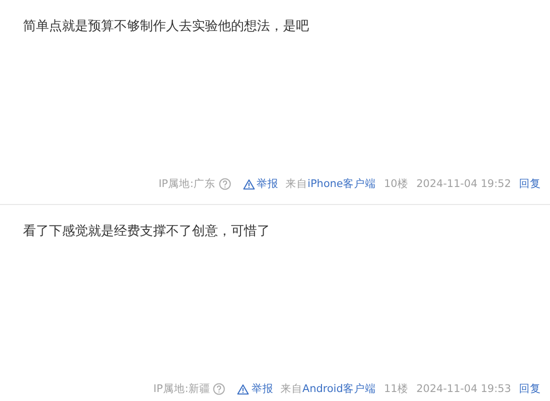  What do you see at coordinates (147, 232) in the screenshot?
I see `post-text: 看了下感觉就是经费支撑不了创意，可惜了` at bounding box center [147, 232].